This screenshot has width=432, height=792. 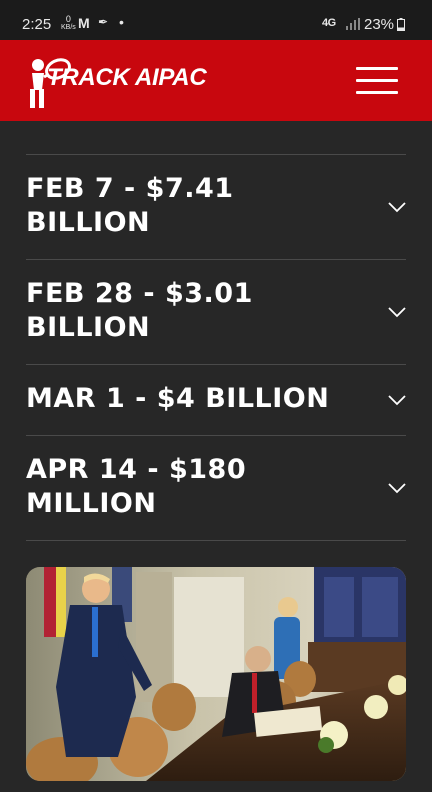 I want to click on accordion-title: APR 14 - $180 MILLION, so click(x=136, y=486).